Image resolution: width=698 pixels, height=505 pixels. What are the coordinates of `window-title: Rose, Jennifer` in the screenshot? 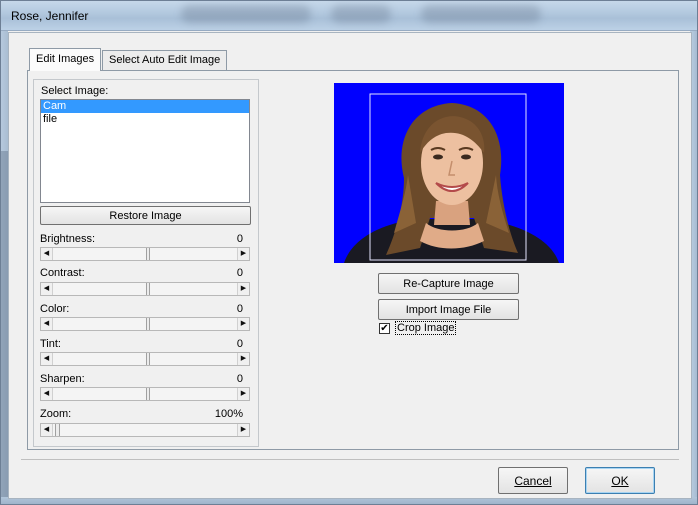 It's located at (50, 16).